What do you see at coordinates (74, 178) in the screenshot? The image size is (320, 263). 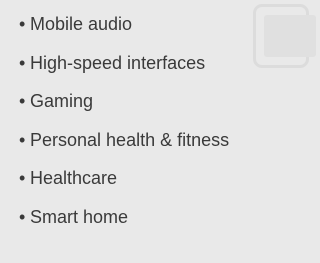 I see `list-item-label: Healthcare` at bounding box center [74, 178].